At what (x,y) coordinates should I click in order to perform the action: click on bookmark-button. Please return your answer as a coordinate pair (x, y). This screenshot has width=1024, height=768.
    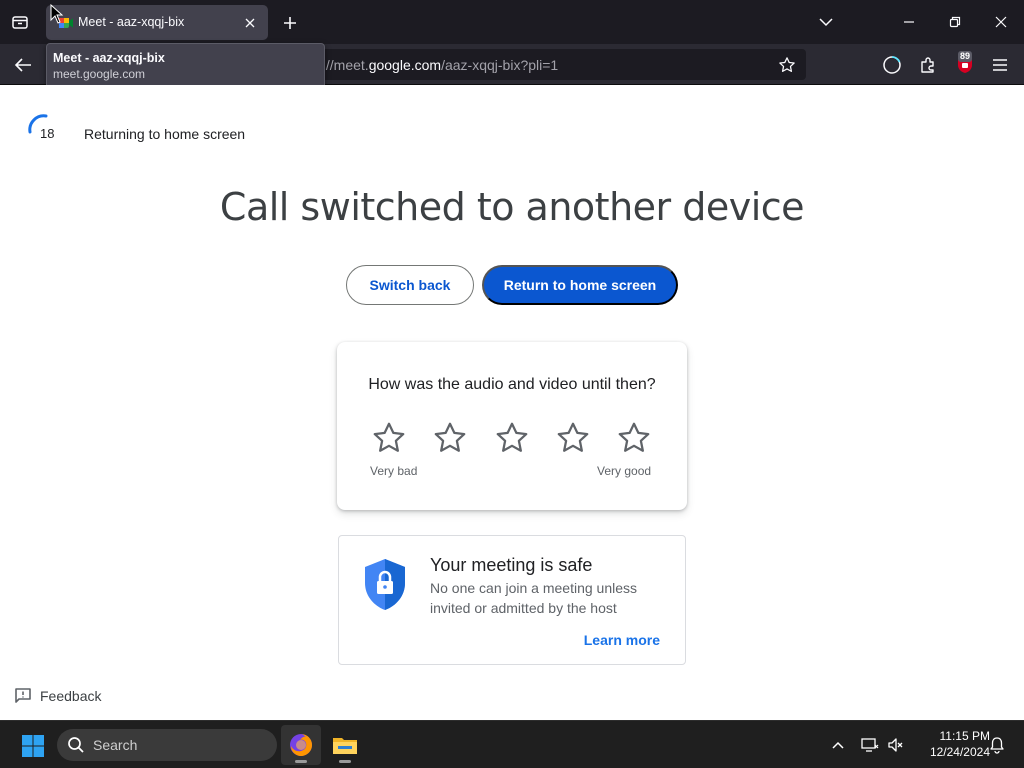
    Looking at the image, I should click on (787, 65).